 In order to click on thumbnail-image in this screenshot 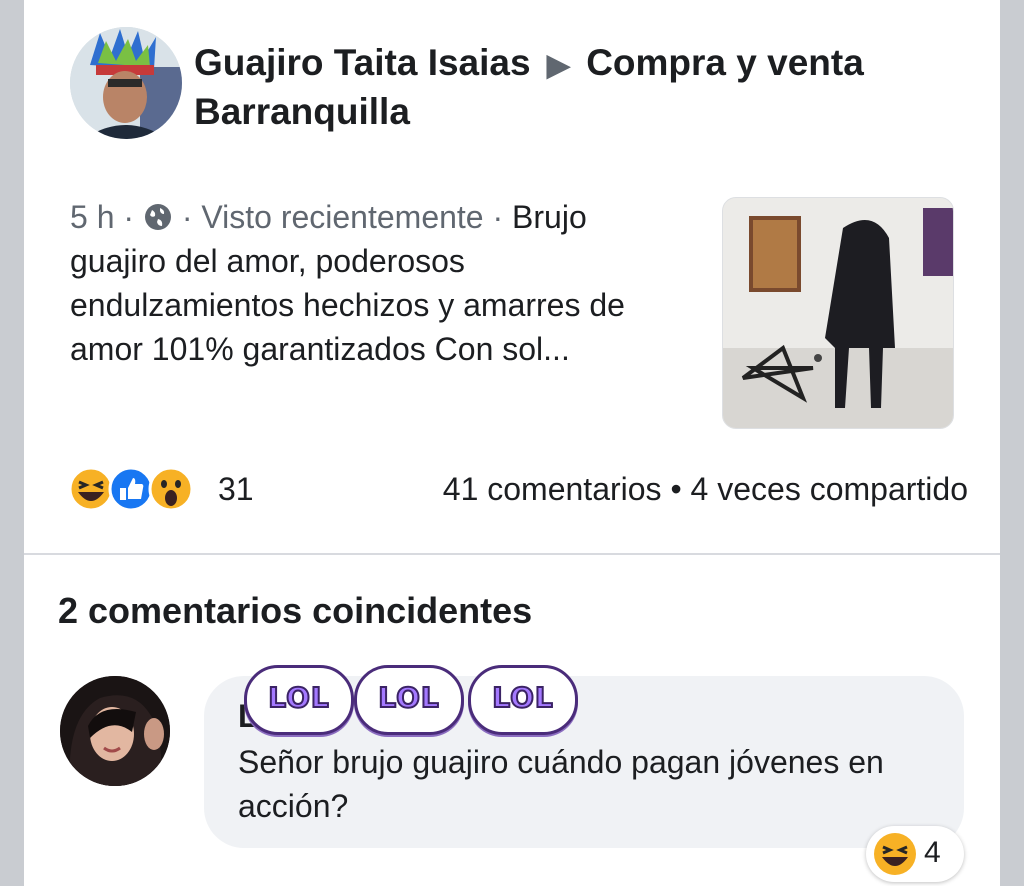, I will do `click(838, 313)`.